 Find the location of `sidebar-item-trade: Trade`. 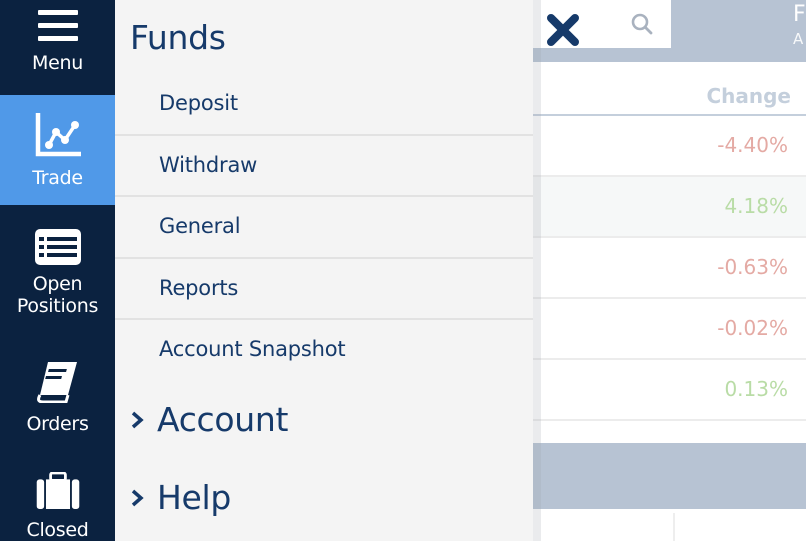

sidebar-item-trade: Trade is located at coordinates (57, 150).